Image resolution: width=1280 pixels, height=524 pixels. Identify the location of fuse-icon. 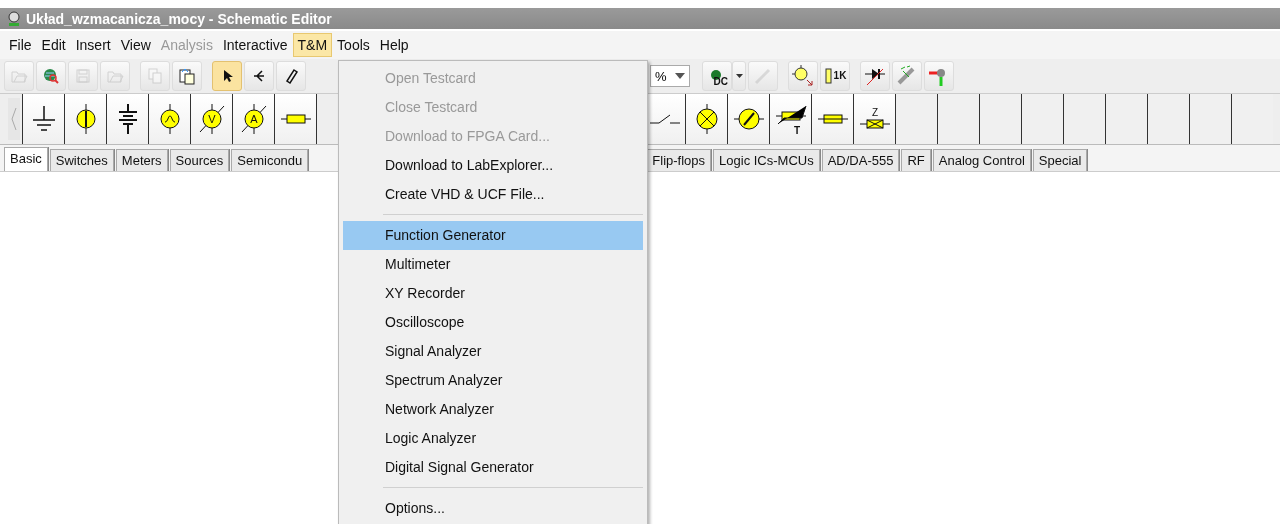
(832, 119).